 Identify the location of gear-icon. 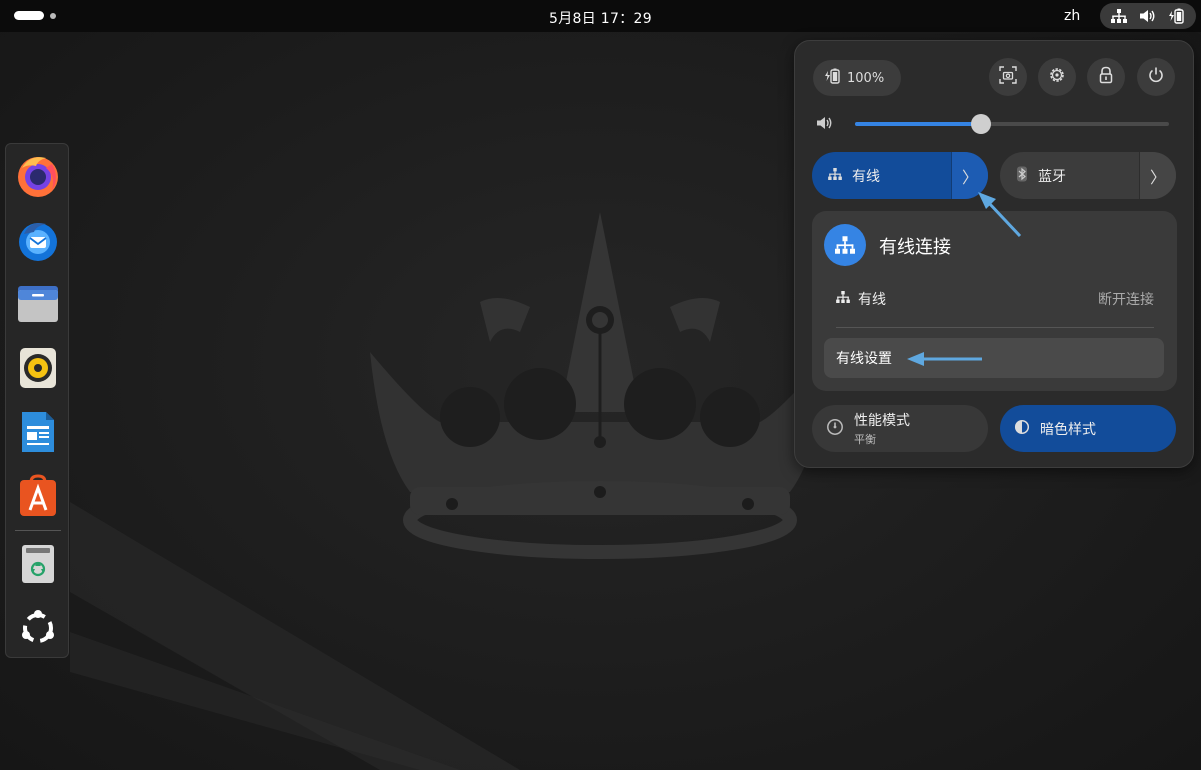
(1057, 77).